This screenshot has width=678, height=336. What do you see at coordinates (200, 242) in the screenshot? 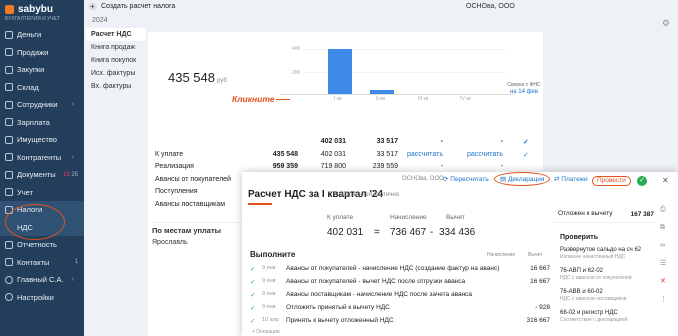
I see `payment-place-city: Ярославль` at bounding box center [200, 242].